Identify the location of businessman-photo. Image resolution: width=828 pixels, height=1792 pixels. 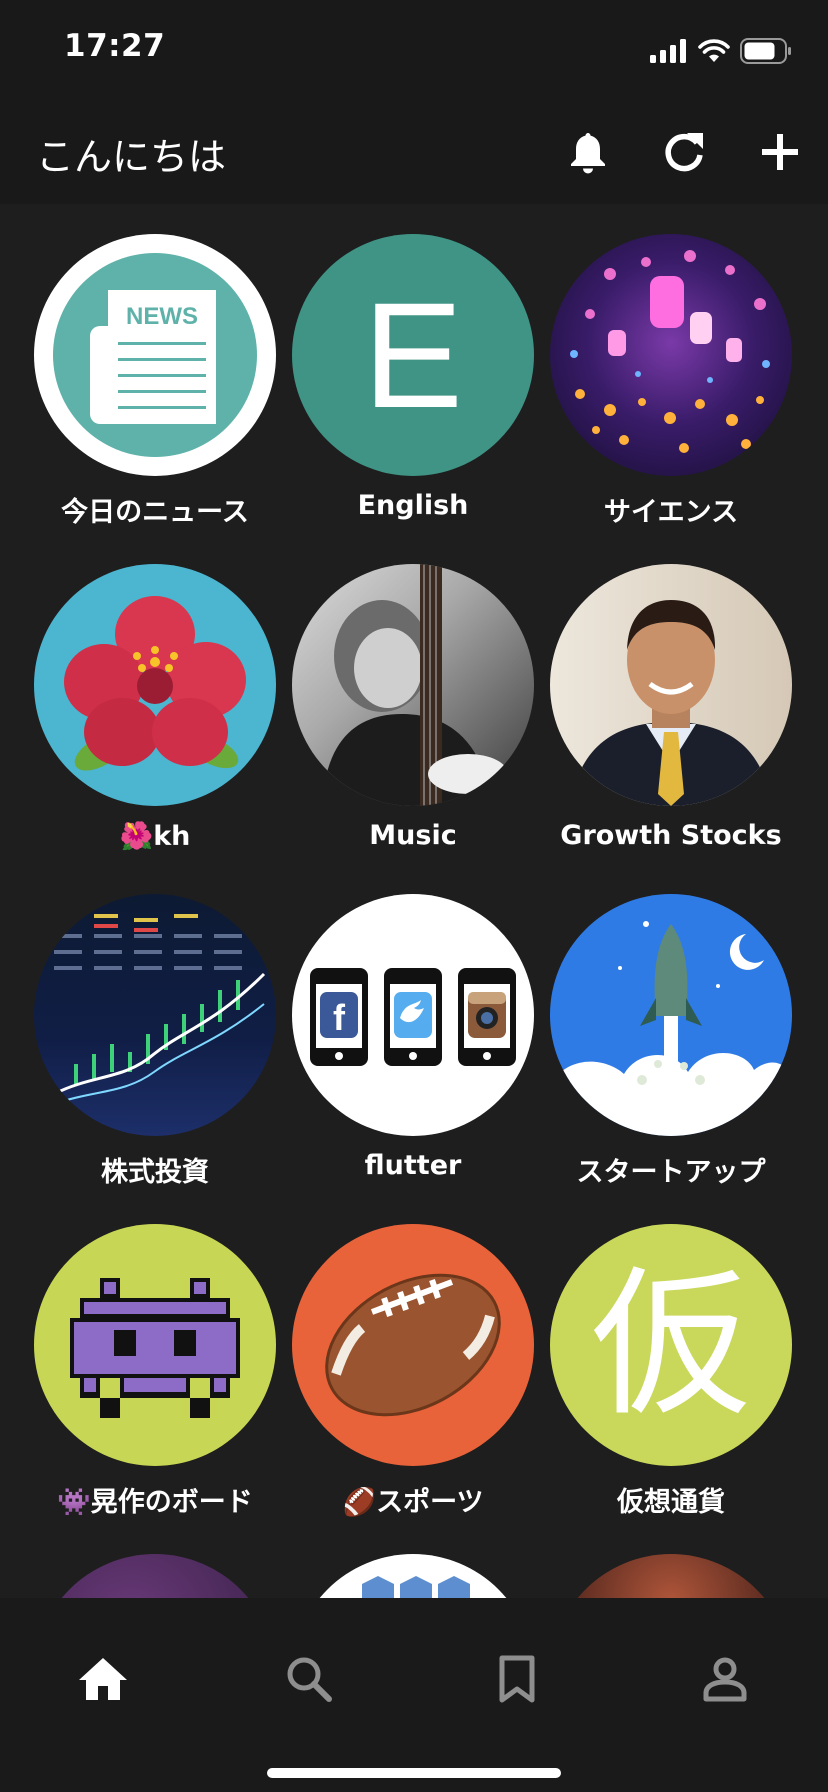
(671, 703).